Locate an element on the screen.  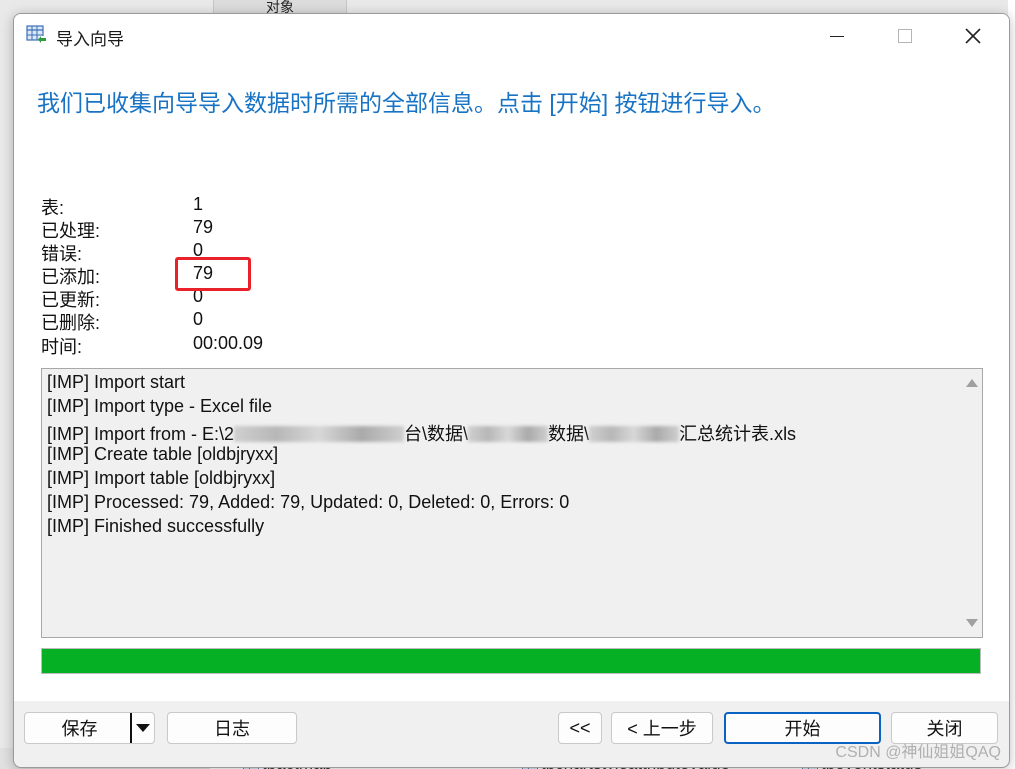
log-button: 日志 is located at coordinates (232, 728).